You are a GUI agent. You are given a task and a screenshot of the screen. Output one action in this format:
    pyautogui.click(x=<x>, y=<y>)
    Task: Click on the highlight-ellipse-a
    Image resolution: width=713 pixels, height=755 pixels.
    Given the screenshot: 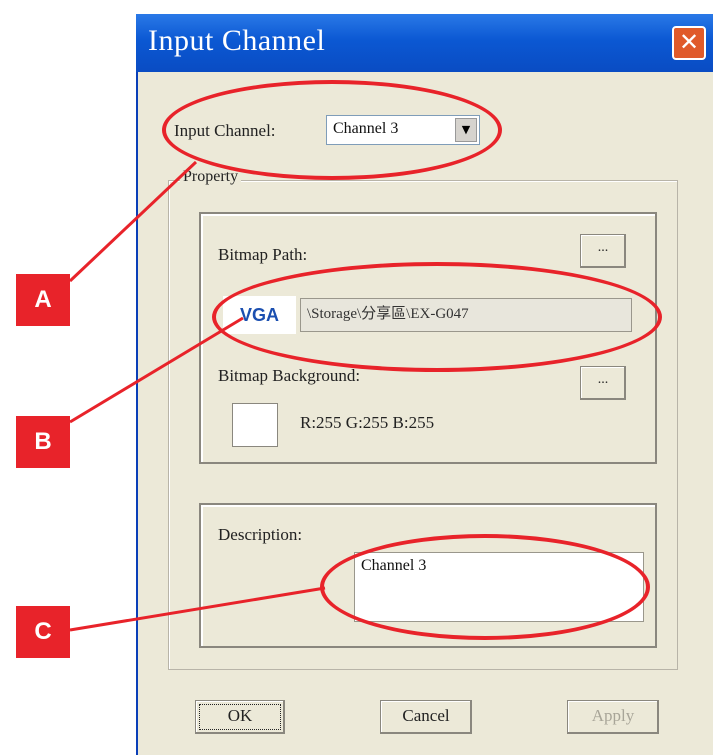 What is the action you would take?
    pyautogui.click(x=332, y=130)
    